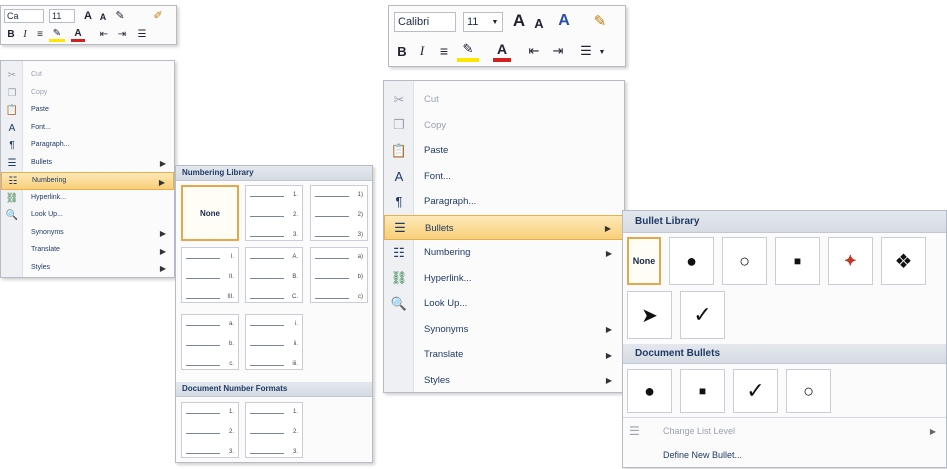 The width and height of the screenshot is (947, 469). I want to click on numbering-format-option: a) b) c), so click(339, 275).